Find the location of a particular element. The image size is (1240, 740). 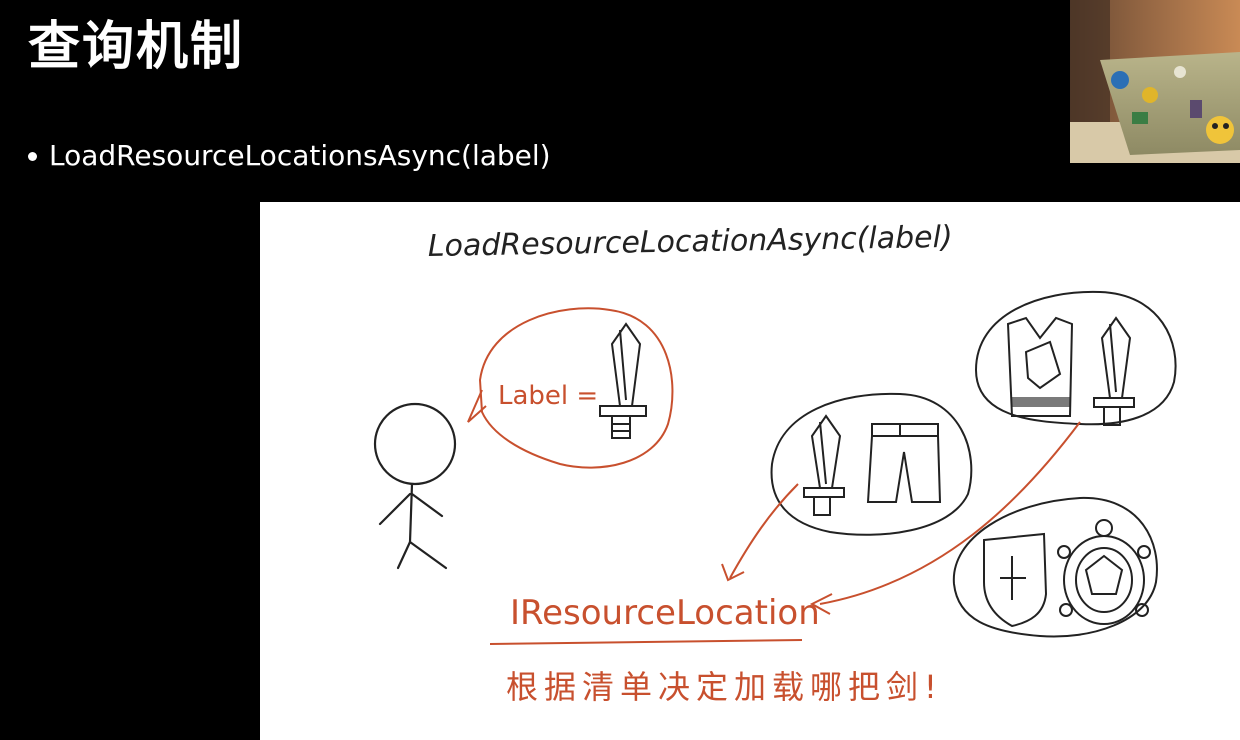

asset-bubble-sword-pants is located at coordinates (871, 464).